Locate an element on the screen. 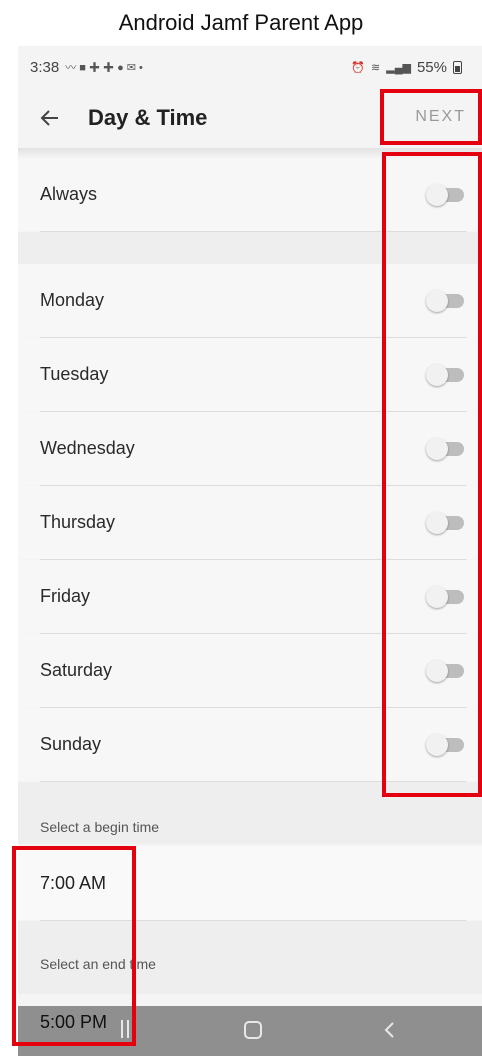 The height and width of the screenshot is (1056, 482). highlight-time-pickers is located at coordinates (74, 946).